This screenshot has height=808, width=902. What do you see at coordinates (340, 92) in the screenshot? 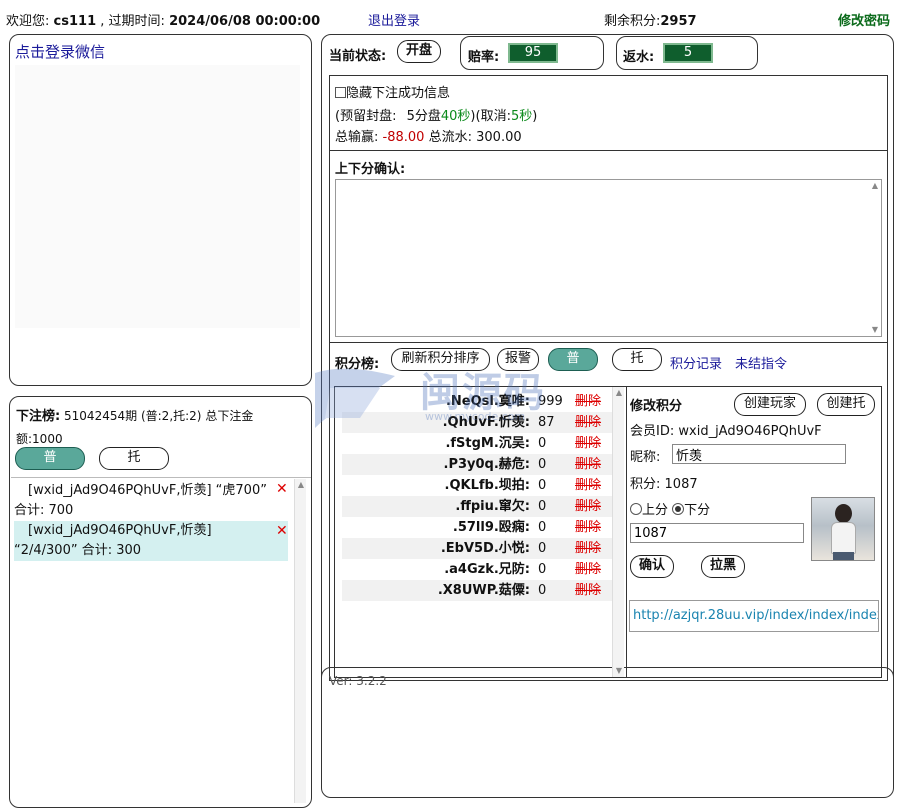
I see `checkbox` at bounding box center [340, 92].